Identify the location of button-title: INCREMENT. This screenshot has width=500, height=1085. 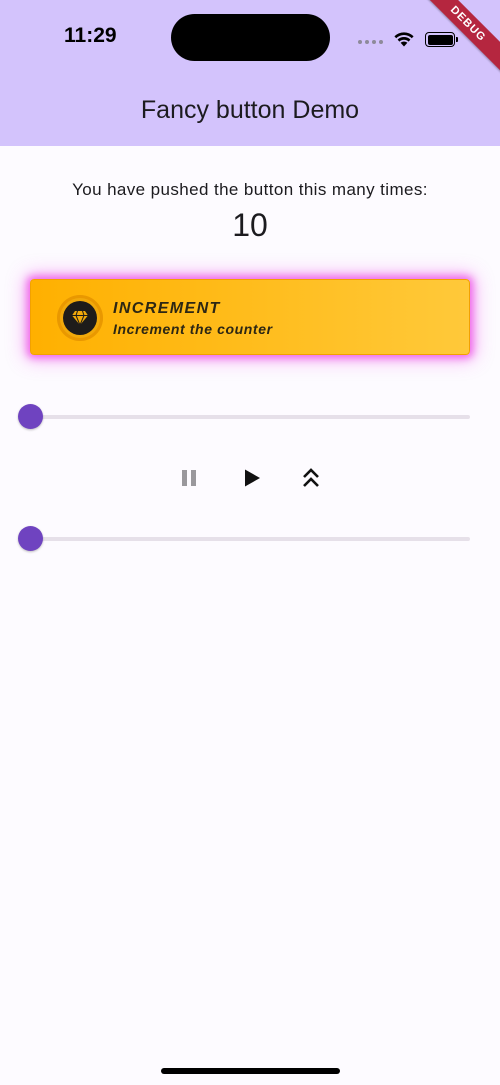
(167, 308).